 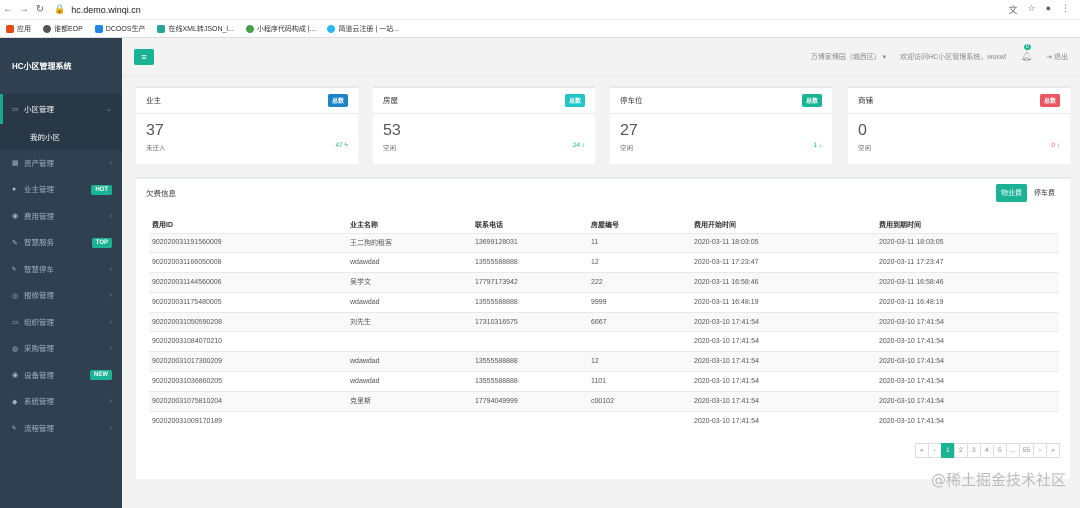 What do you see at coordinates (496, 302) in the screenshot?
I see `table-cell: 13555588888` at bounding box center [496, 302].